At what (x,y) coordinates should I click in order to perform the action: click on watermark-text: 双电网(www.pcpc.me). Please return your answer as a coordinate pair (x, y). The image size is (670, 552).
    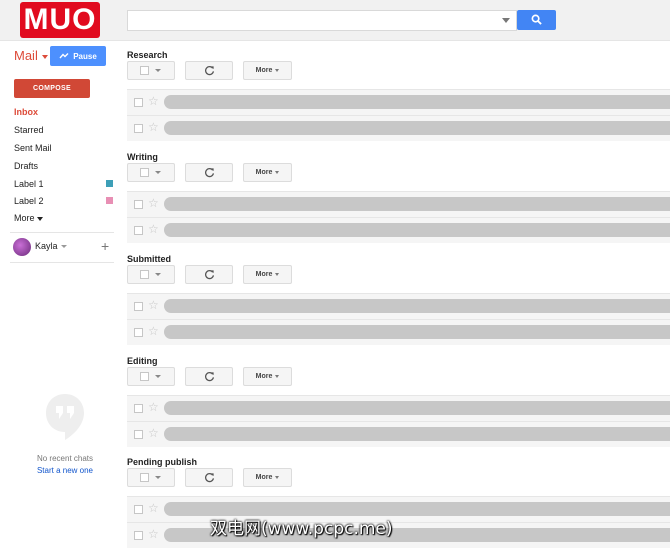
    Looking at the image, I should click on (301, 529).